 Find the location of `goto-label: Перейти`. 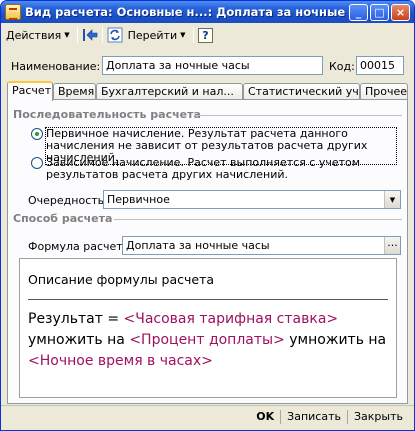

goto-label: Перейти is located at coordinates (152, 35).